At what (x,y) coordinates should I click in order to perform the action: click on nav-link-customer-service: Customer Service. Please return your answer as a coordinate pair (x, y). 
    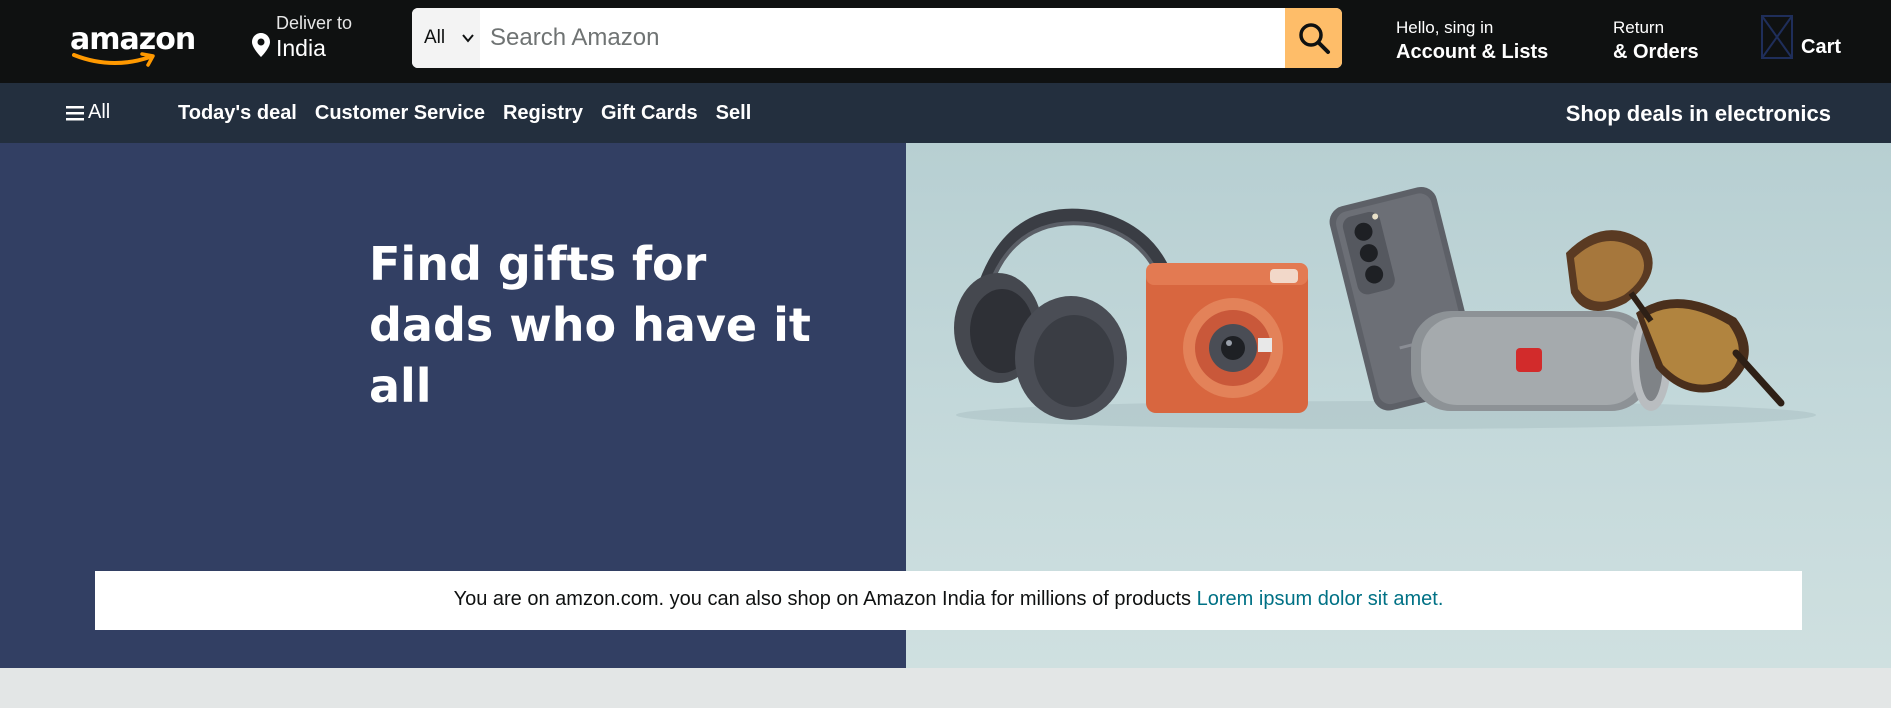
    Looking at the image, I should click on (400, 113).